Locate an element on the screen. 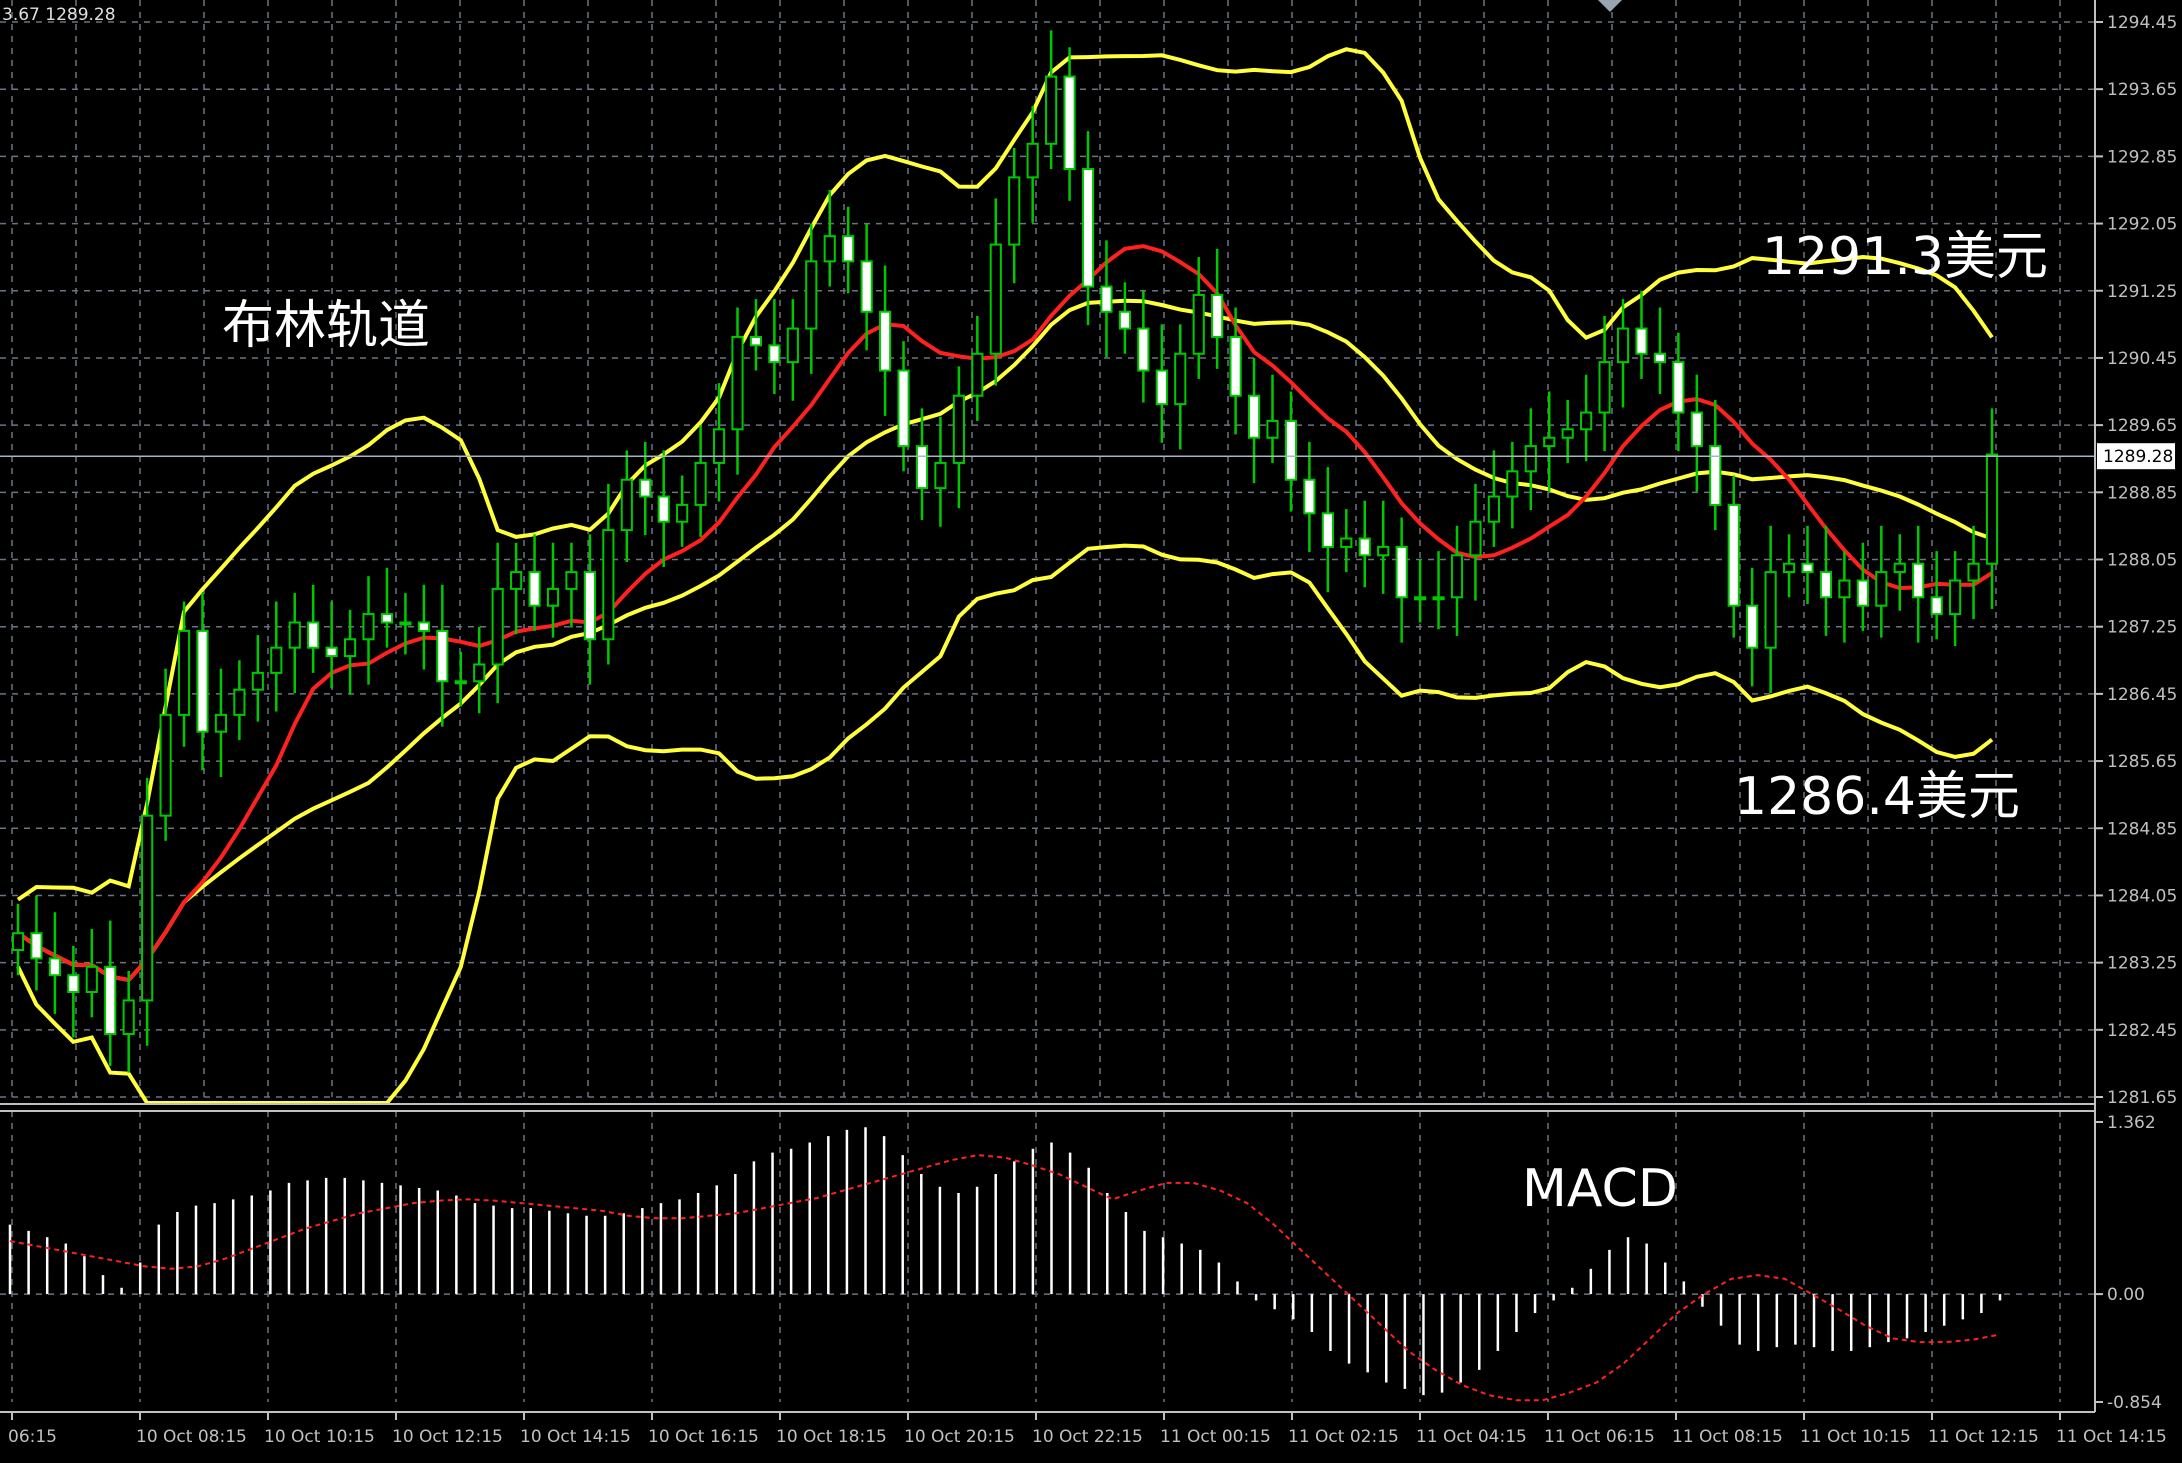 This screenshot has height=1463, width=2182. price-tick-label: 1281.65 is located at coordinates (2142, 1098).